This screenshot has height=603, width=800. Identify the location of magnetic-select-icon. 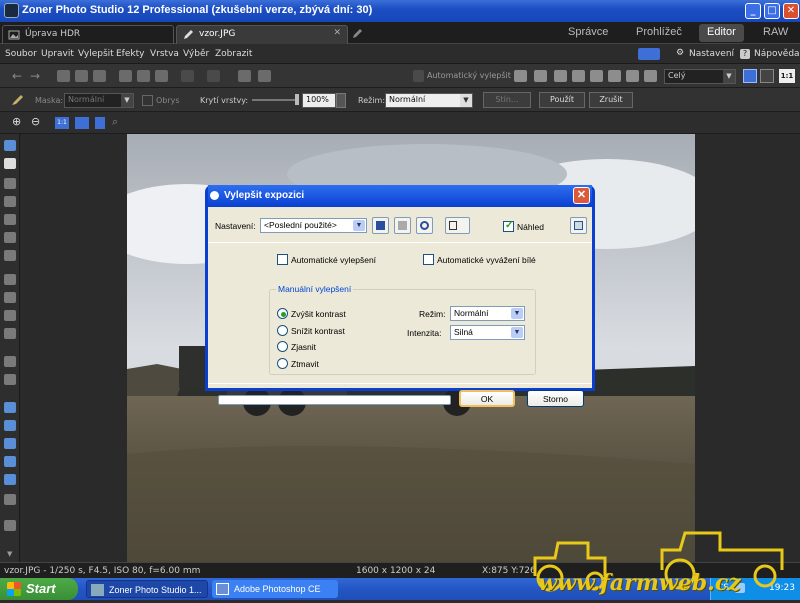
(10, 479).